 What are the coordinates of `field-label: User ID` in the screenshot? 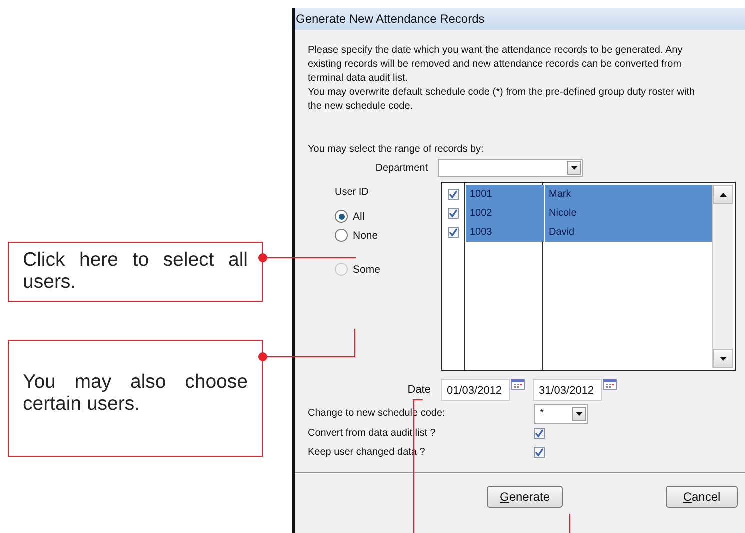 It's located at (352, 192).